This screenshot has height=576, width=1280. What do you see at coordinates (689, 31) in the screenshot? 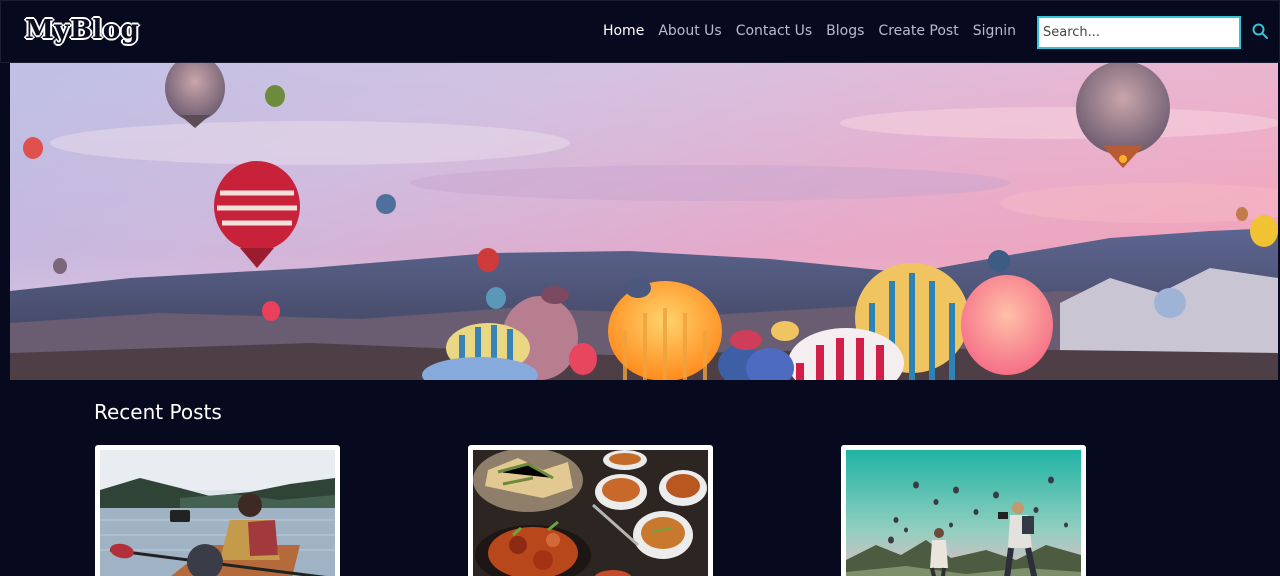
I see `nav-about-link: About Us` at bounding box center [689, 31].